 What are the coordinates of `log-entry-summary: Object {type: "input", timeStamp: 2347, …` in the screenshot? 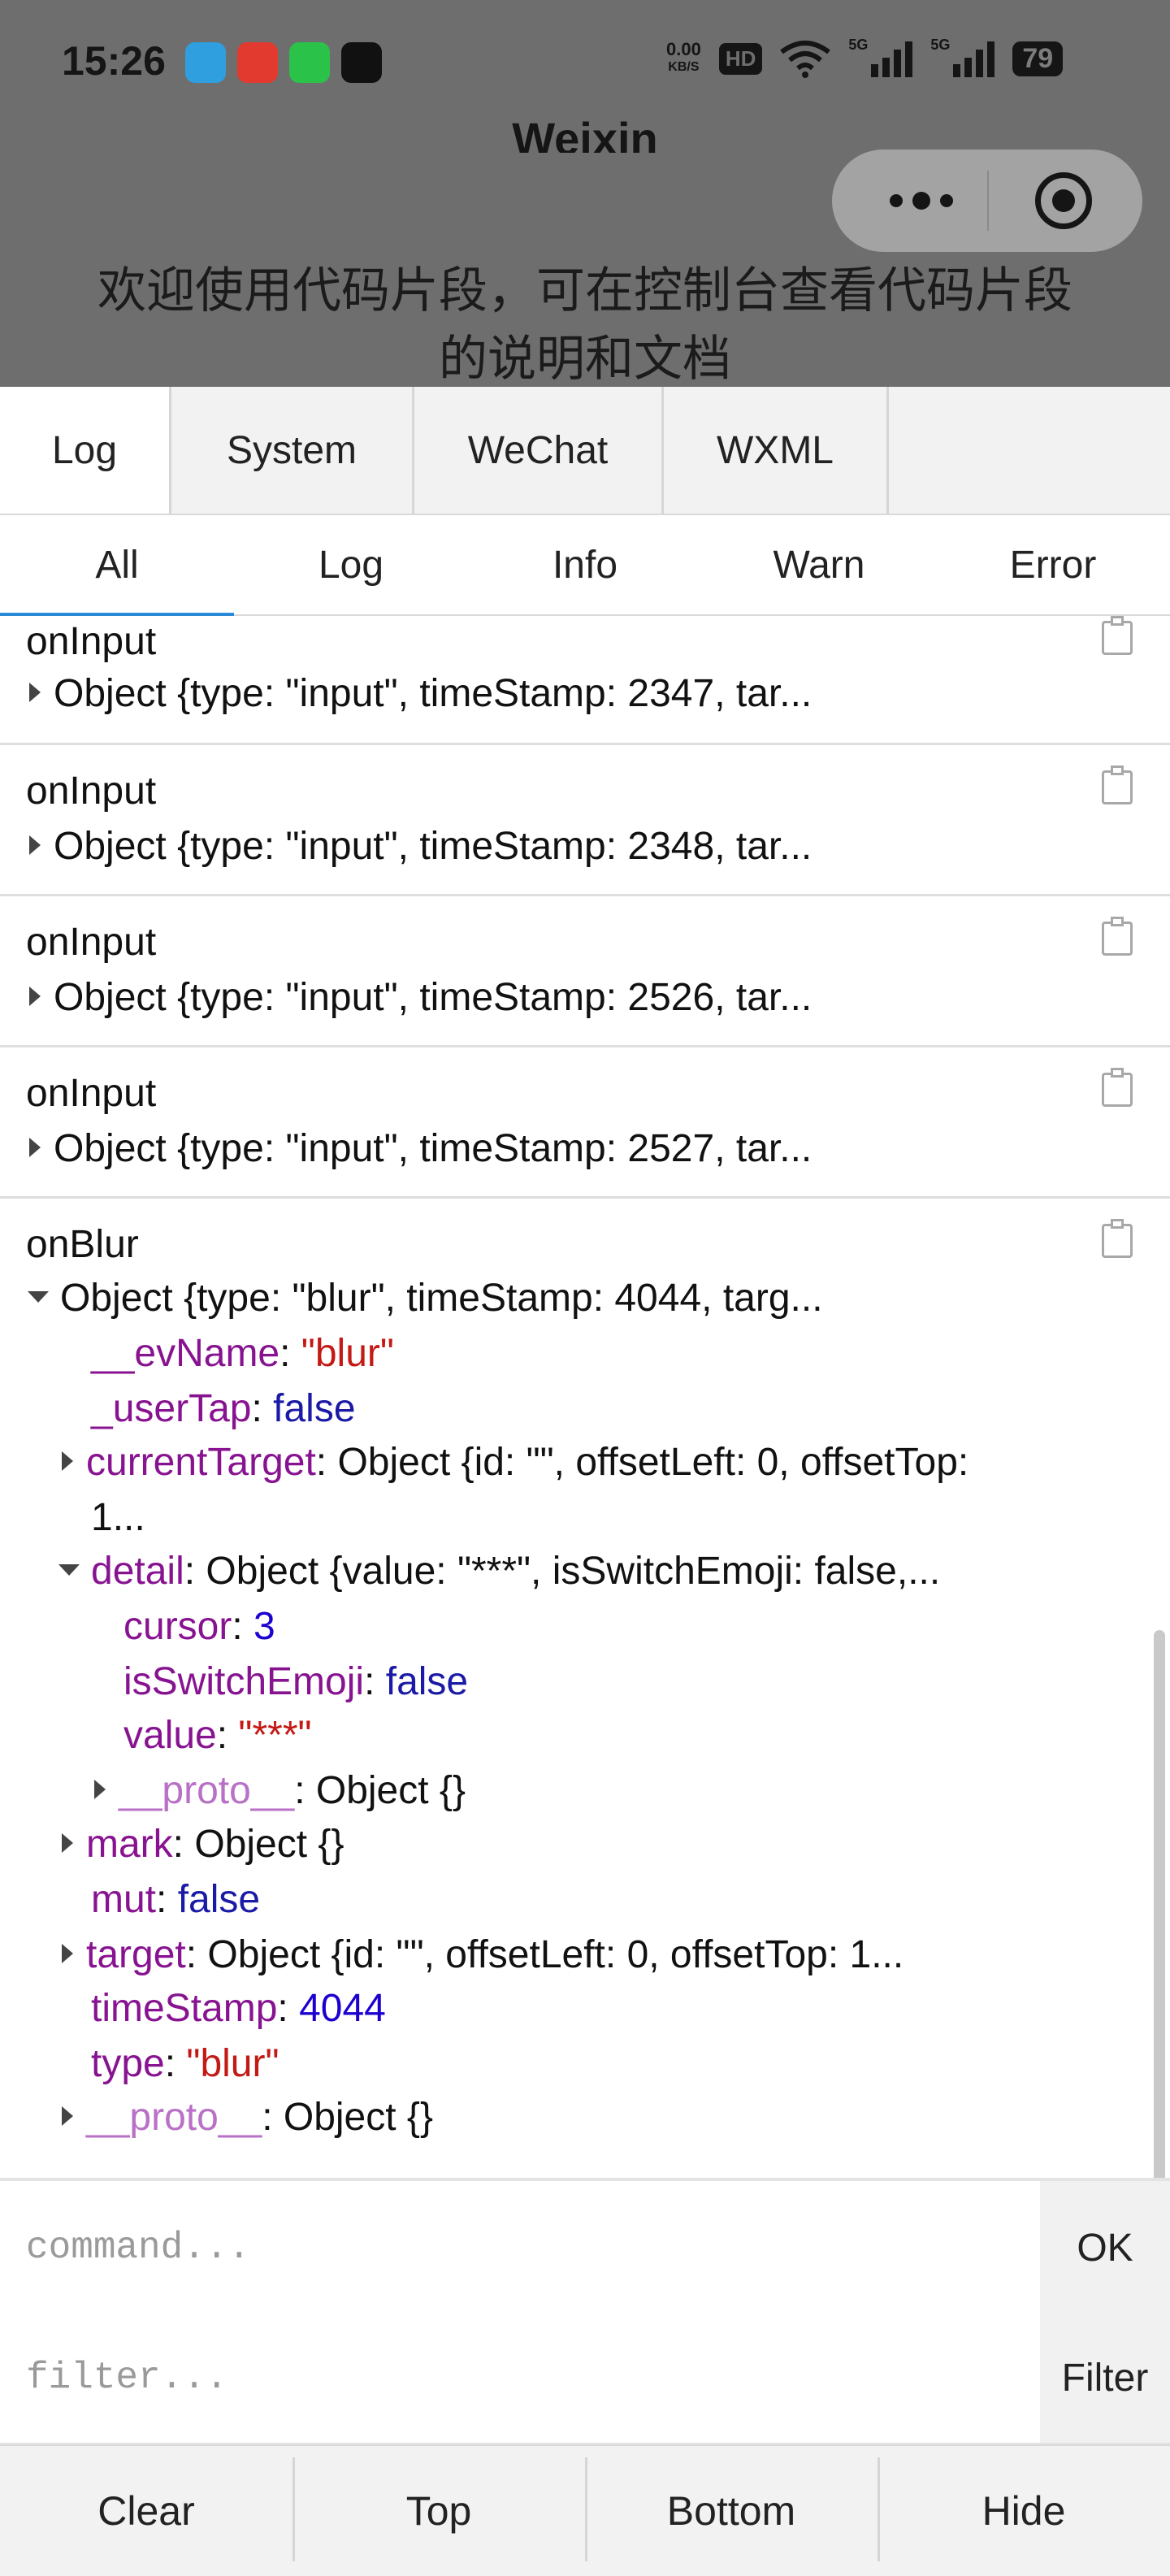 It's located at (433, 693).